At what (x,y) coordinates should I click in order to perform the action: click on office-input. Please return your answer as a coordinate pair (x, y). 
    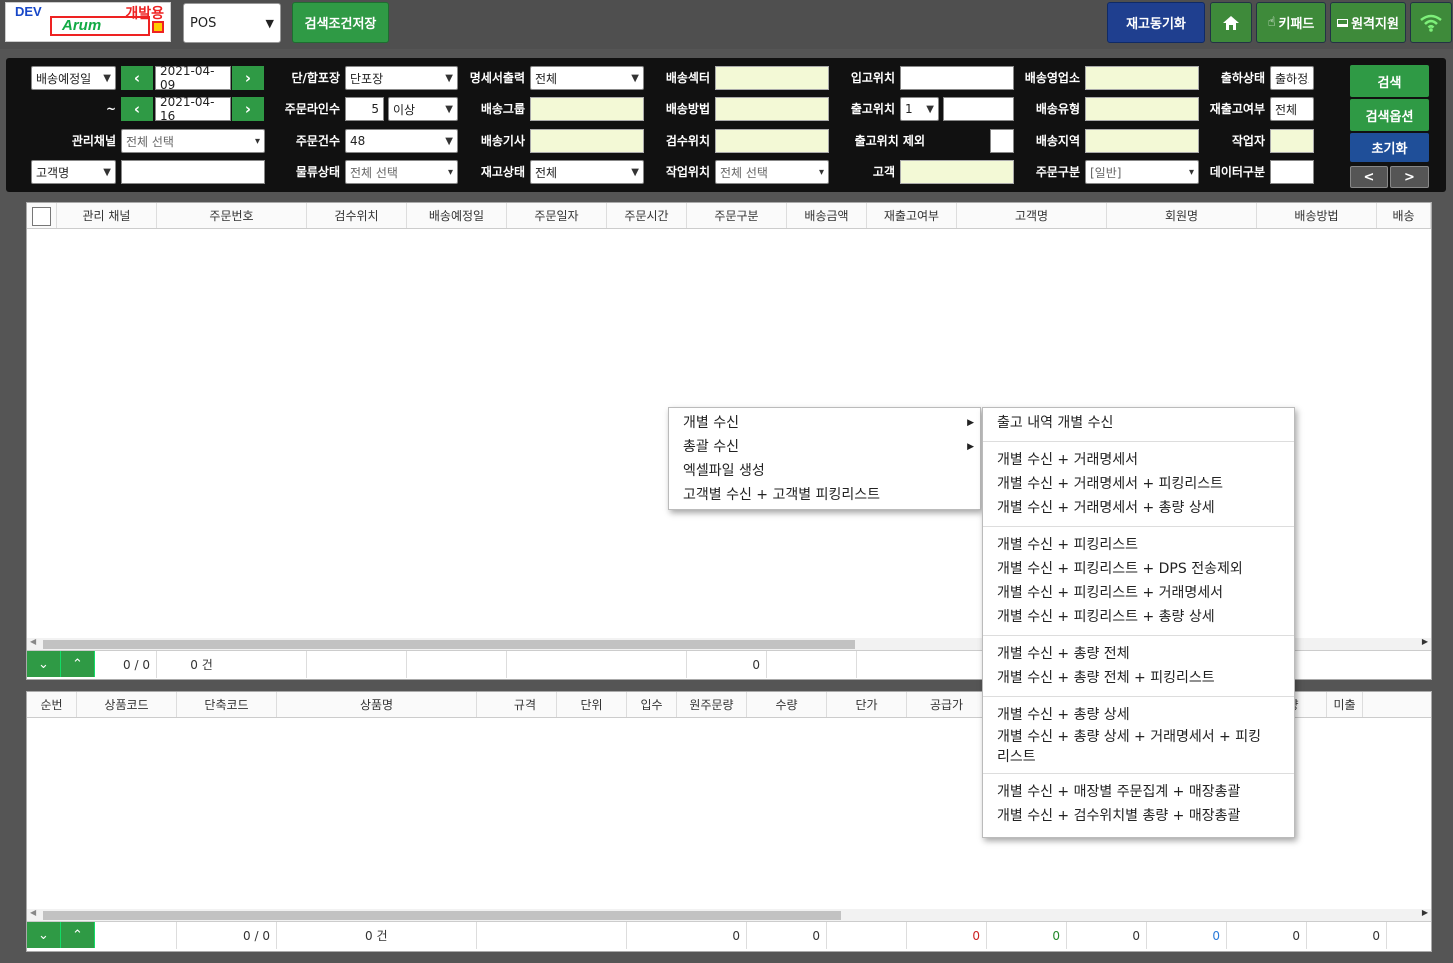
    Looking at the image, I should click on (1142, 78).